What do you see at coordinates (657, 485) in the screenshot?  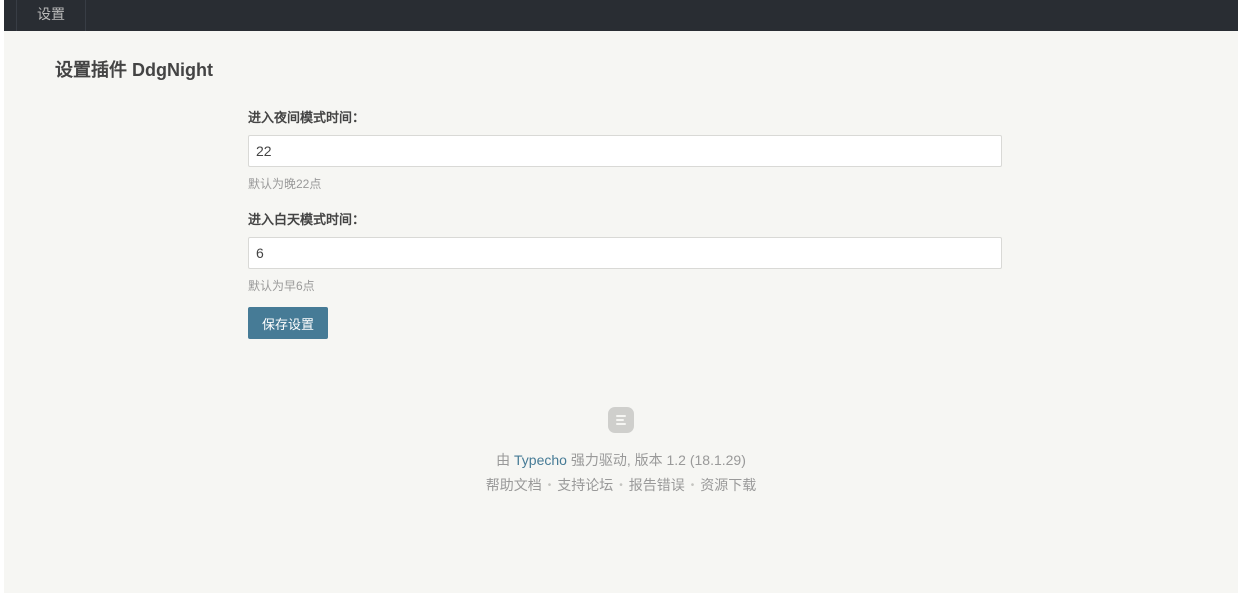 I see `report-bug-link: 报告错误` at bounding box center [657, 485].